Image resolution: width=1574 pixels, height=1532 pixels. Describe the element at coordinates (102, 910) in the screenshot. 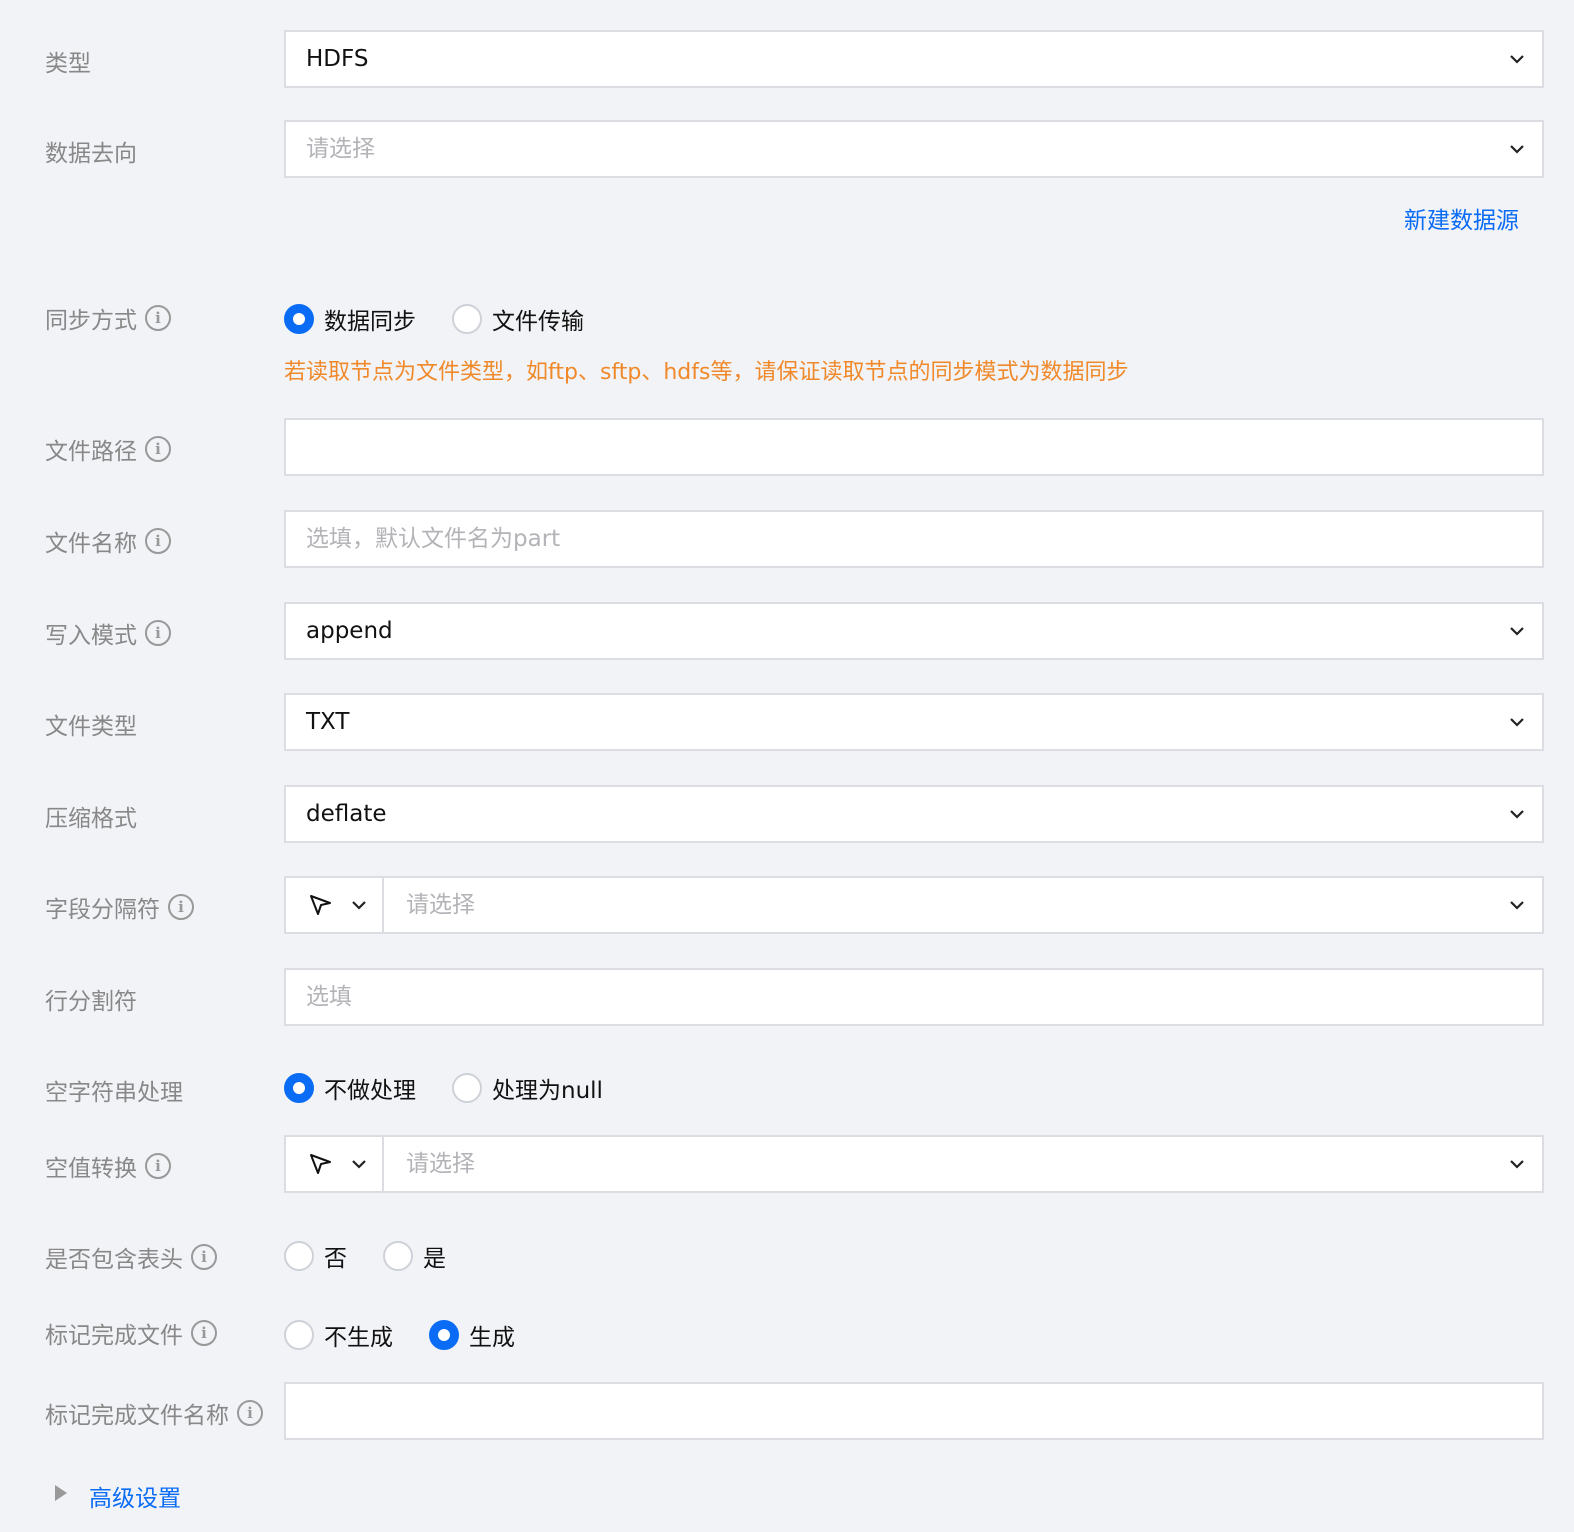

I see `field-delimiter-label-text: 字段分隔符` at that location.